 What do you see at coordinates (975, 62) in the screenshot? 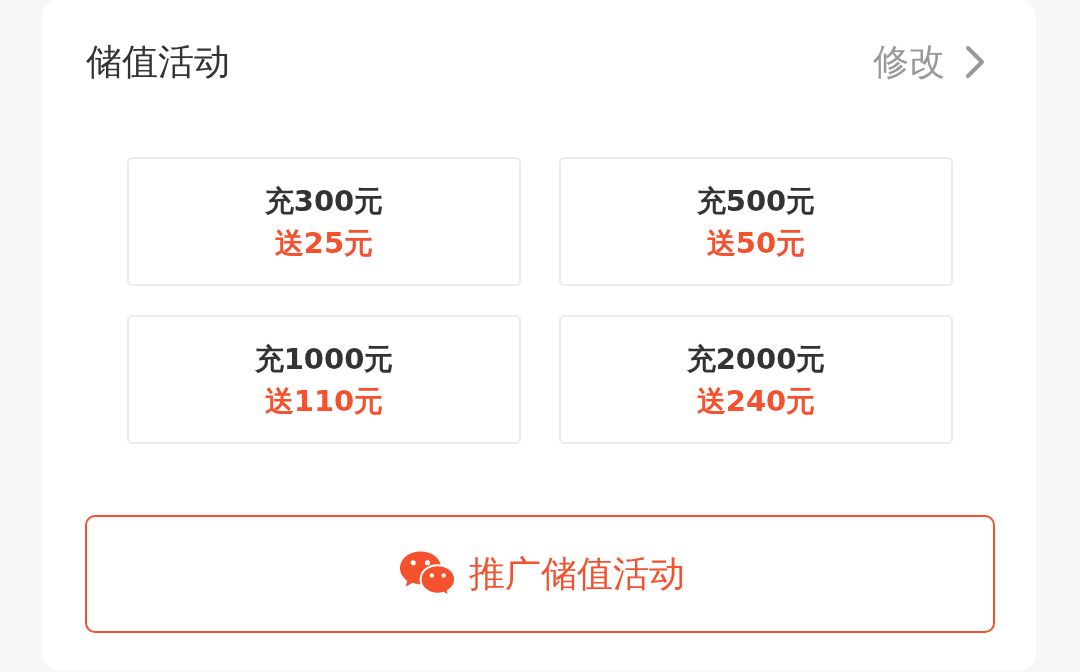
I see `chevron-right-icon` at bounding box center [975, 62].